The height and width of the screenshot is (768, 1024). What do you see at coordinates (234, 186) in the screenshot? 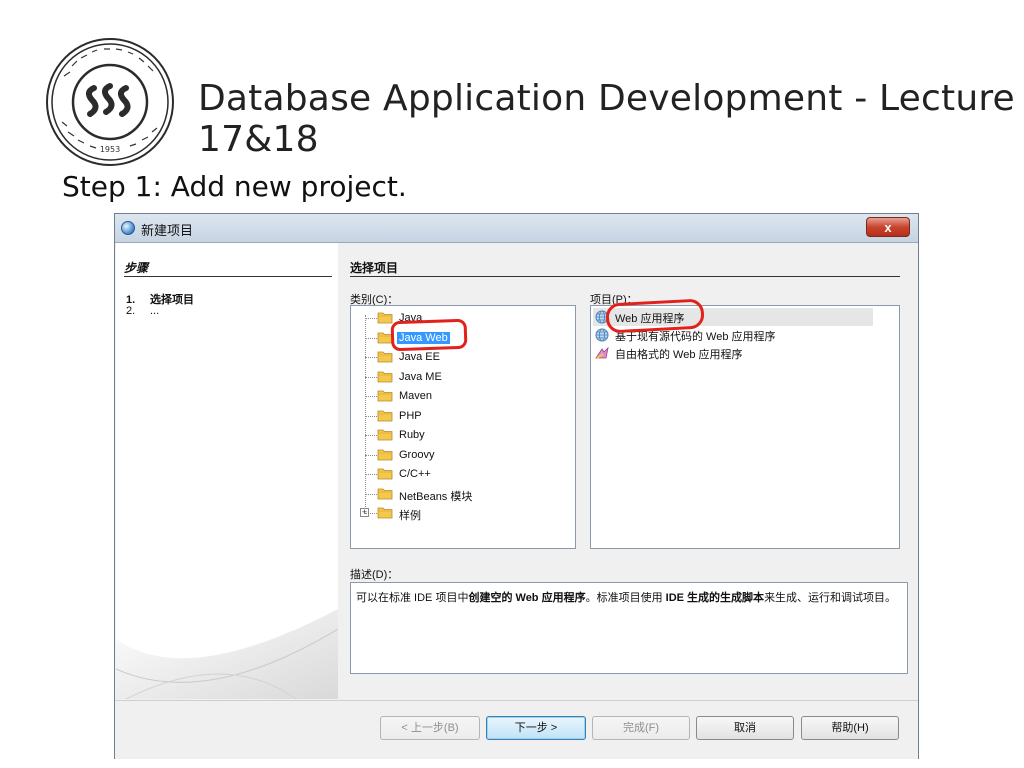
I see `step-caption: Step 1: Add new project.` at bounding box center [234, 186].